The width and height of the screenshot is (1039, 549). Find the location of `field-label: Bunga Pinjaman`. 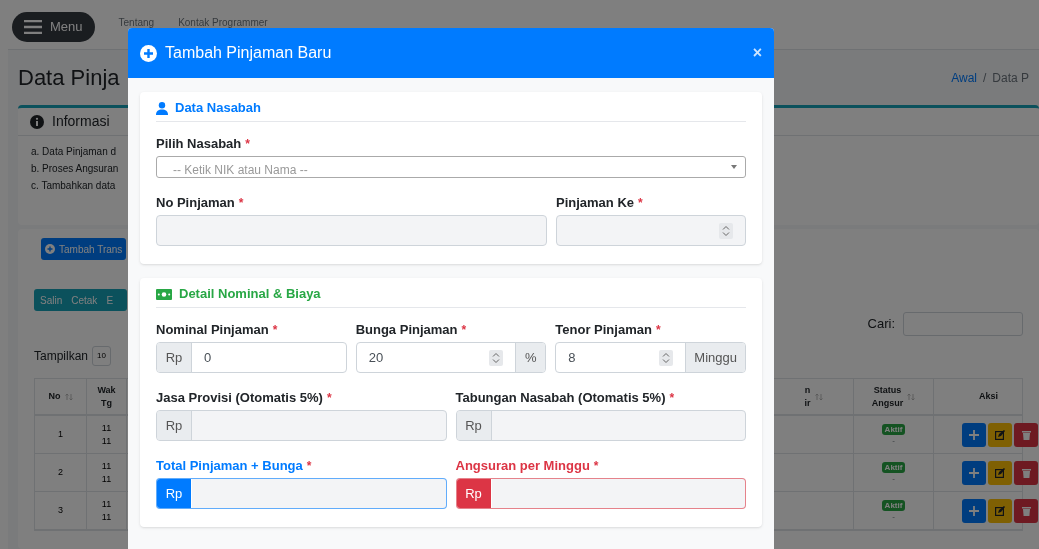

field-label: Bunga Pinjaman is located at coordinates (406, 329).